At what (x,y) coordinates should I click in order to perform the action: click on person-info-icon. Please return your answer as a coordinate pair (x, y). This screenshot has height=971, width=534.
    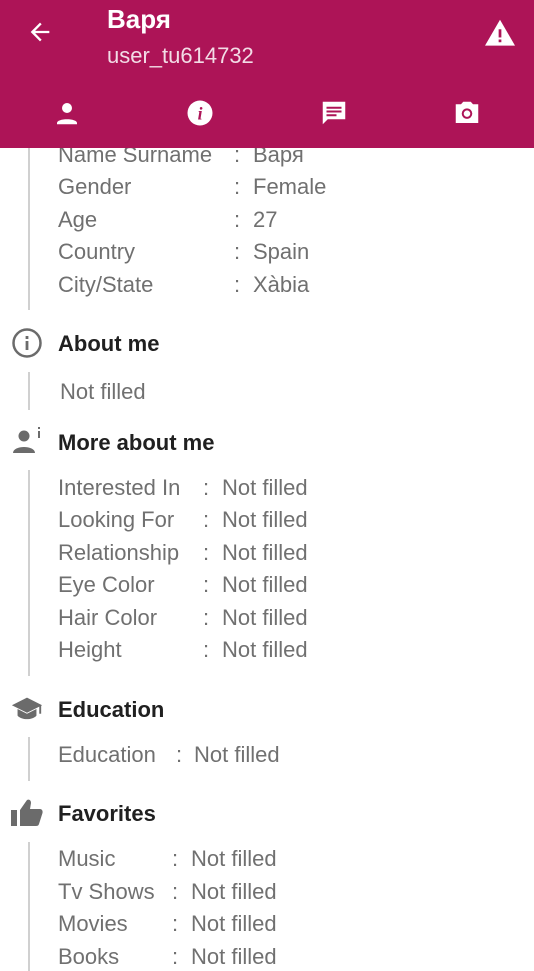
    Looking at the image, I should click on (27, 442).